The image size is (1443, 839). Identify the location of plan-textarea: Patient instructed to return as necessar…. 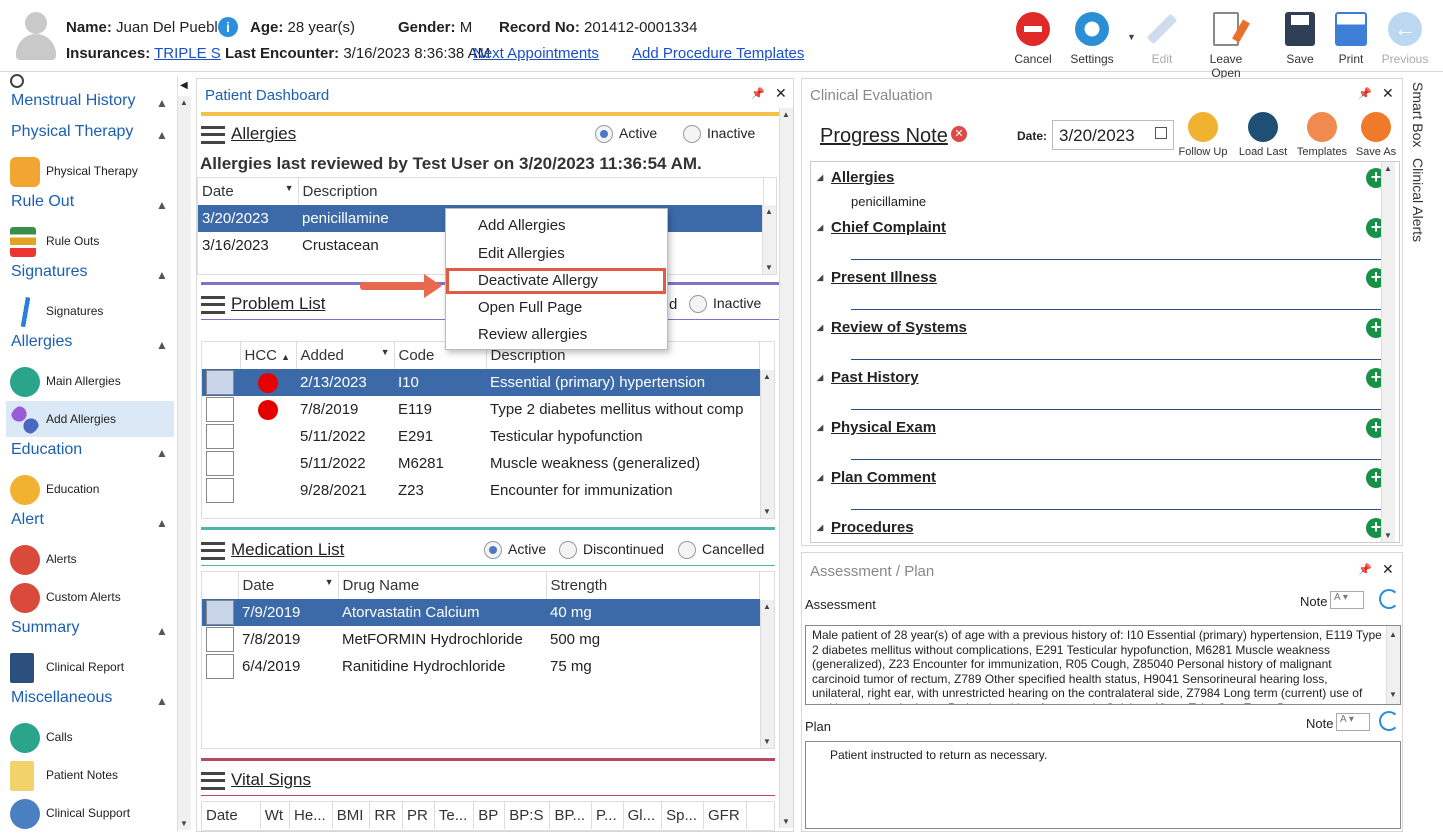
(1103, 785).